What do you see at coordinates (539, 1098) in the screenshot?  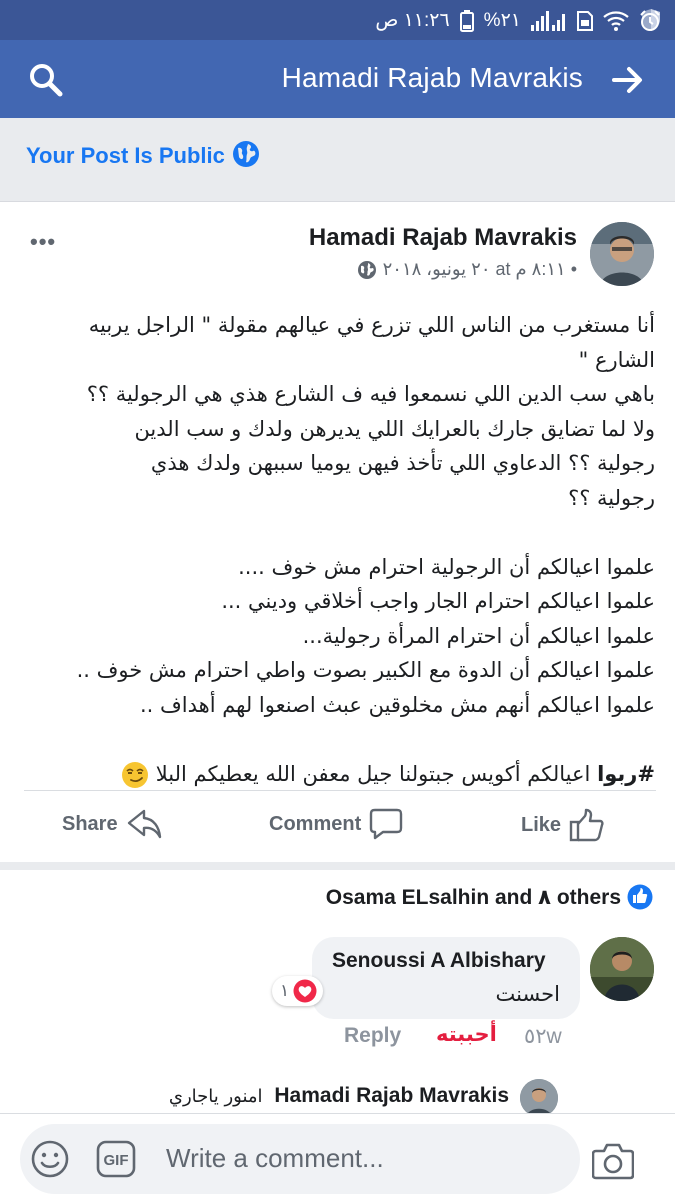 I see `reply-avatar` at bounding box center [539, 1098].